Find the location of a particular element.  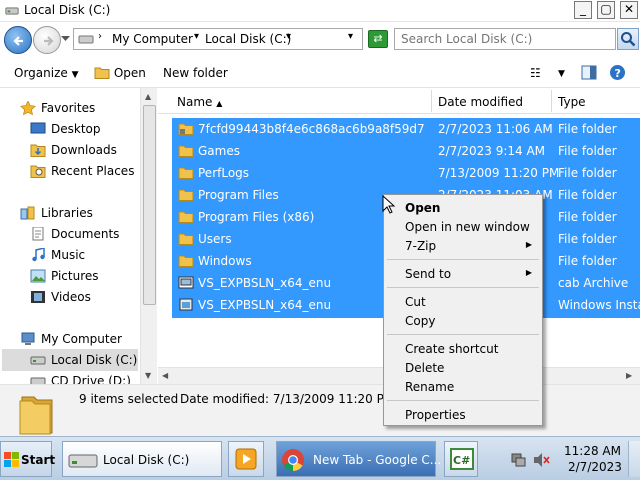

address-box: › My Computer ▾ Local Disk (C:) ▾ ▾ is located at coordinates (218, 39).